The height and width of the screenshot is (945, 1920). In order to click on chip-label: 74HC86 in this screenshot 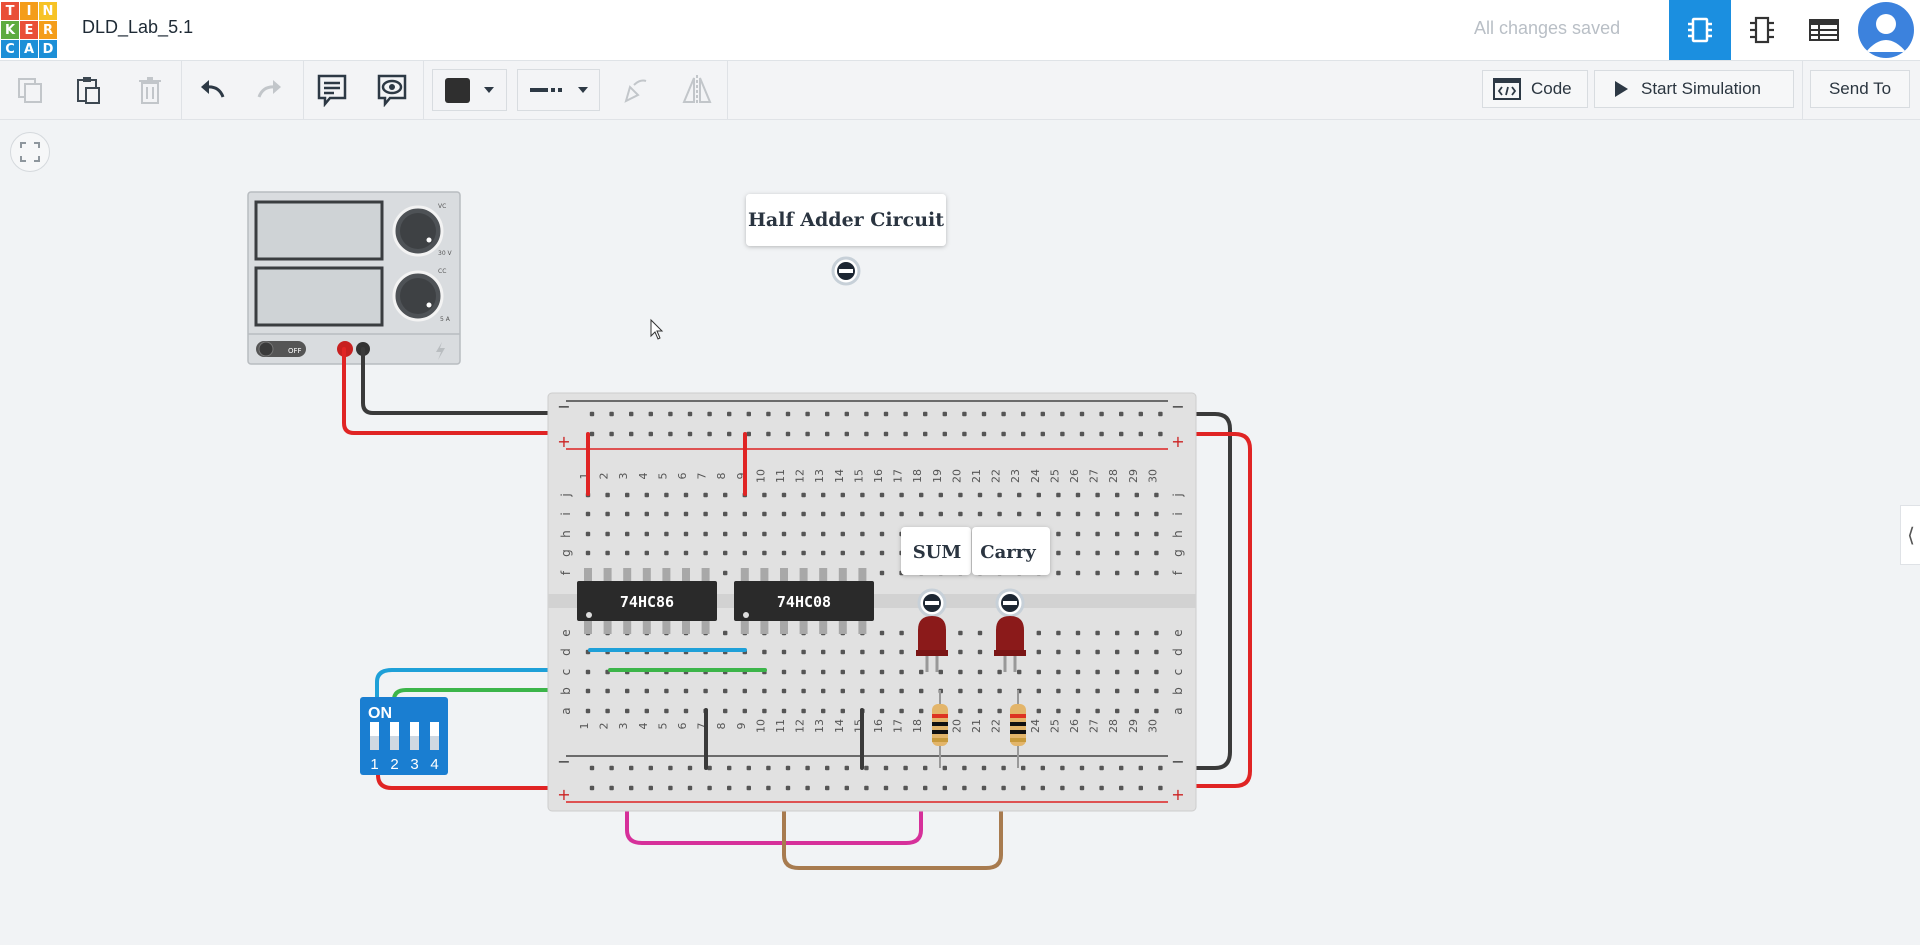, I will do `click(647, 602)`.